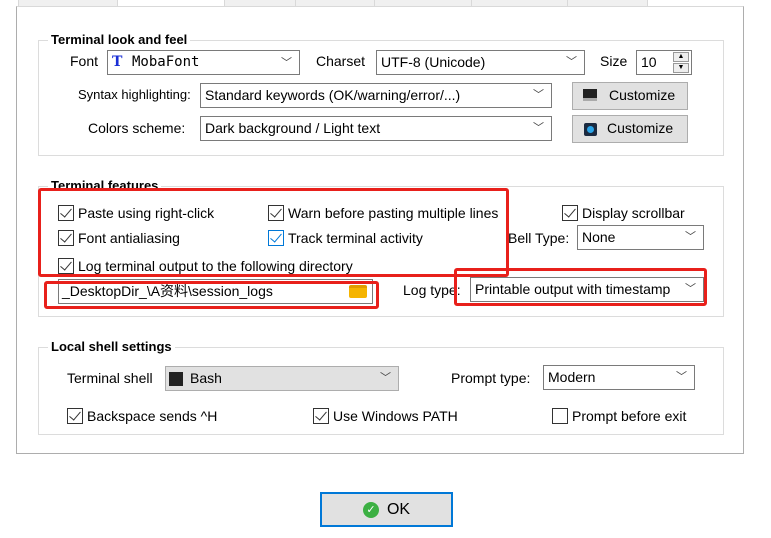 The width and height of the screenshot is (771, 538). Describe the element at coordinates (633, 213) in the screenshot. I see `checkbox-label: Display scrollbar` at that location.